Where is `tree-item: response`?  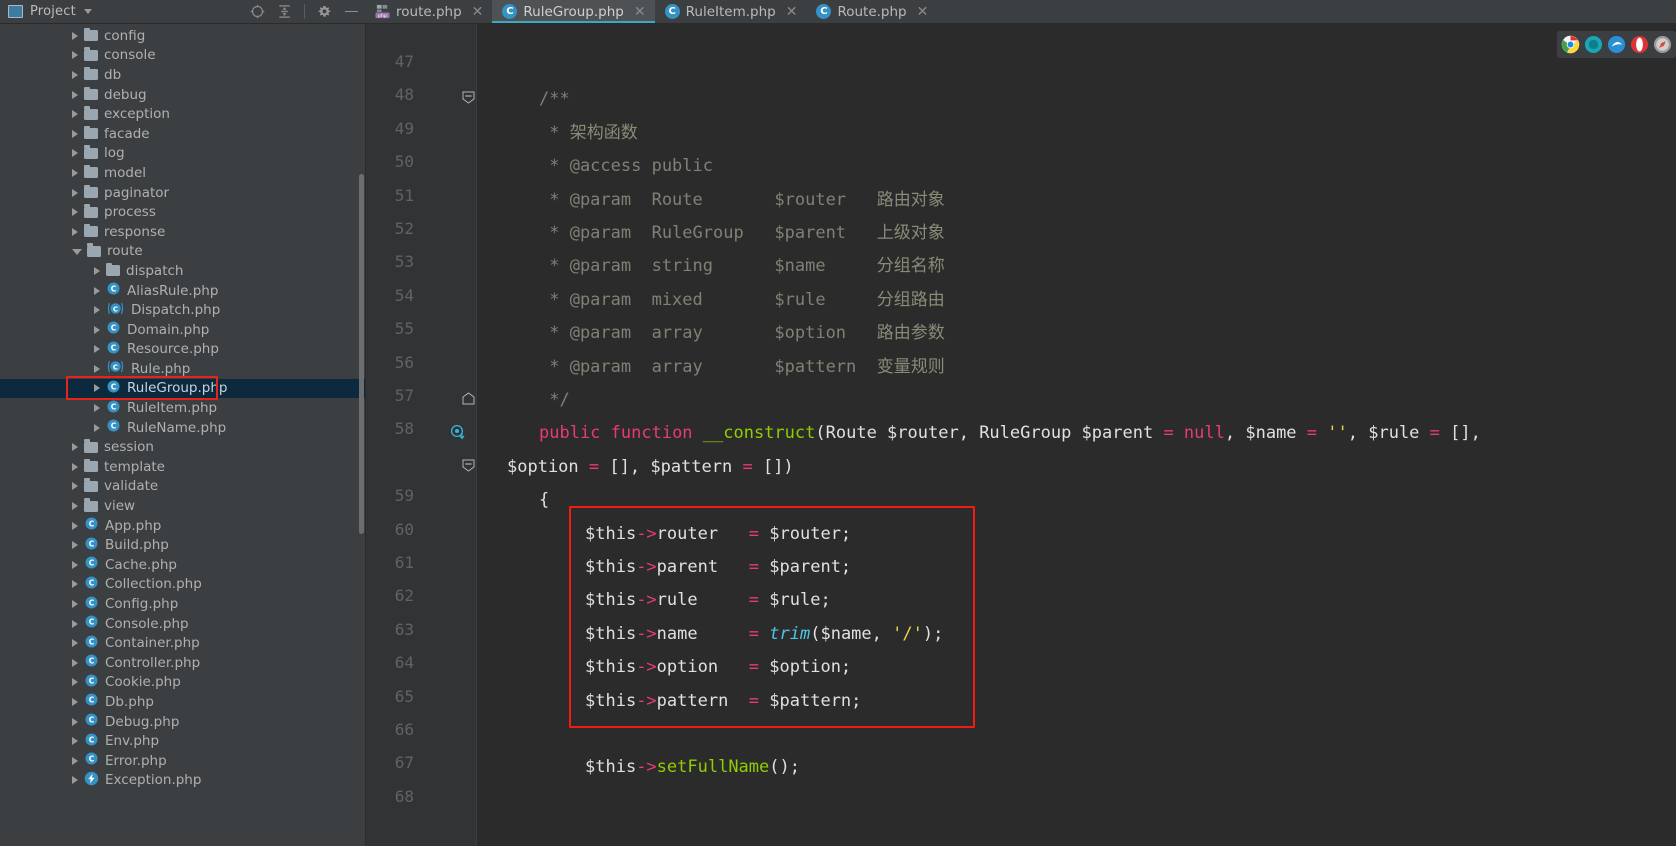 tree-item: response is located at coordinates (182, 232).